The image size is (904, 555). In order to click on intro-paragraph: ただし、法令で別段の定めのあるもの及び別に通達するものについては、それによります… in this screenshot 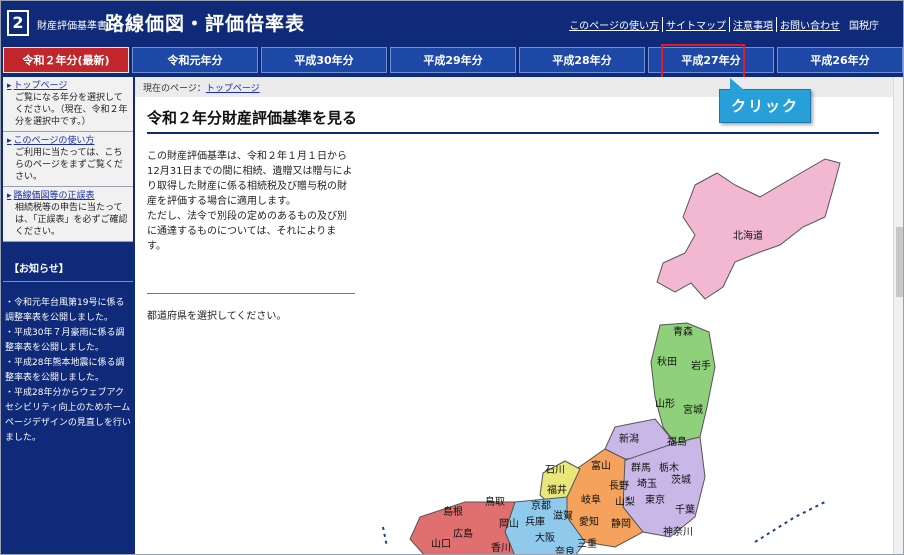, I will do `click(247, 231)`.